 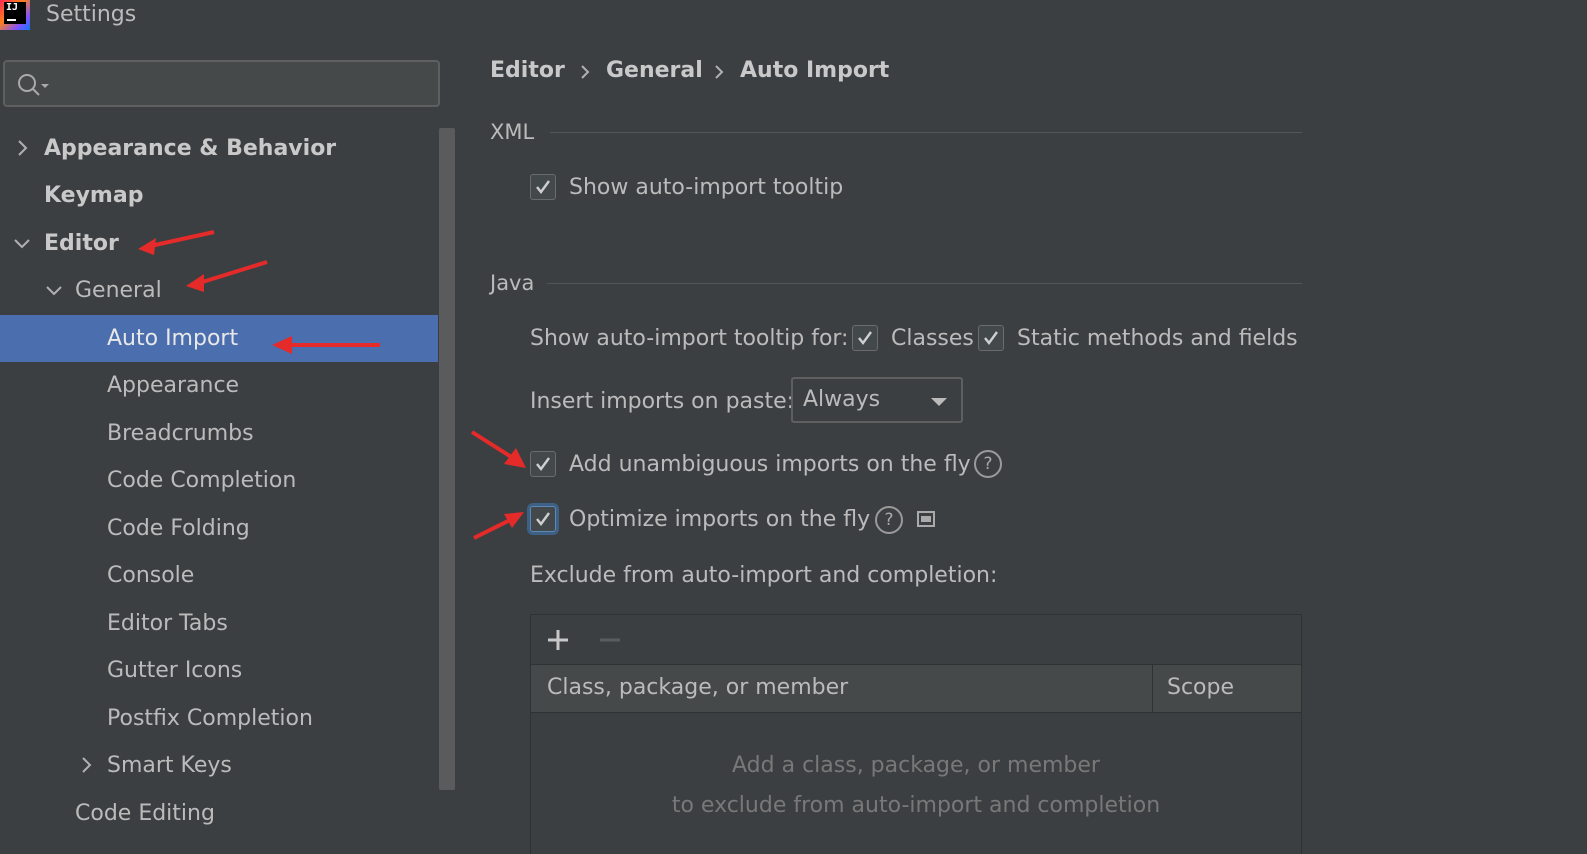 I want to click on tree-item-postfix-completion: Postfix Completion, so click(x=228, y=718).